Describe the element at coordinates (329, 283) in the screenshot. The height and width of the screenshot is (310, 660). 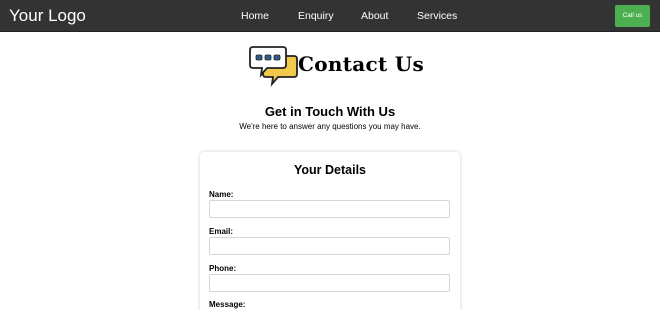
I see `phone-input` at that location.